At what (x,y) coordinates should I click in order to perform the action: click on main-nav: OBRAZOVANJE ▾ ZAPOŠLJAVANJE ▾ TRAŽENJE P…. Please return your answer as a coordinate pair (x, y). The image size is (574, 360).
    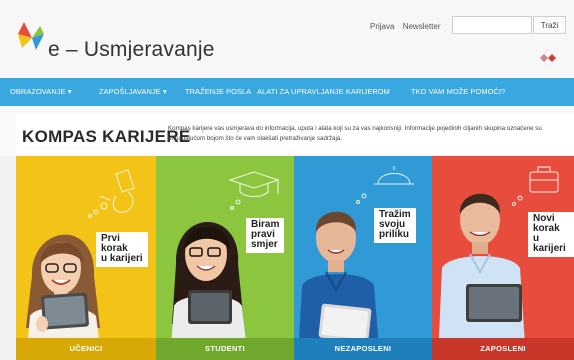
    Looking at the image, I should click on (287, 92).